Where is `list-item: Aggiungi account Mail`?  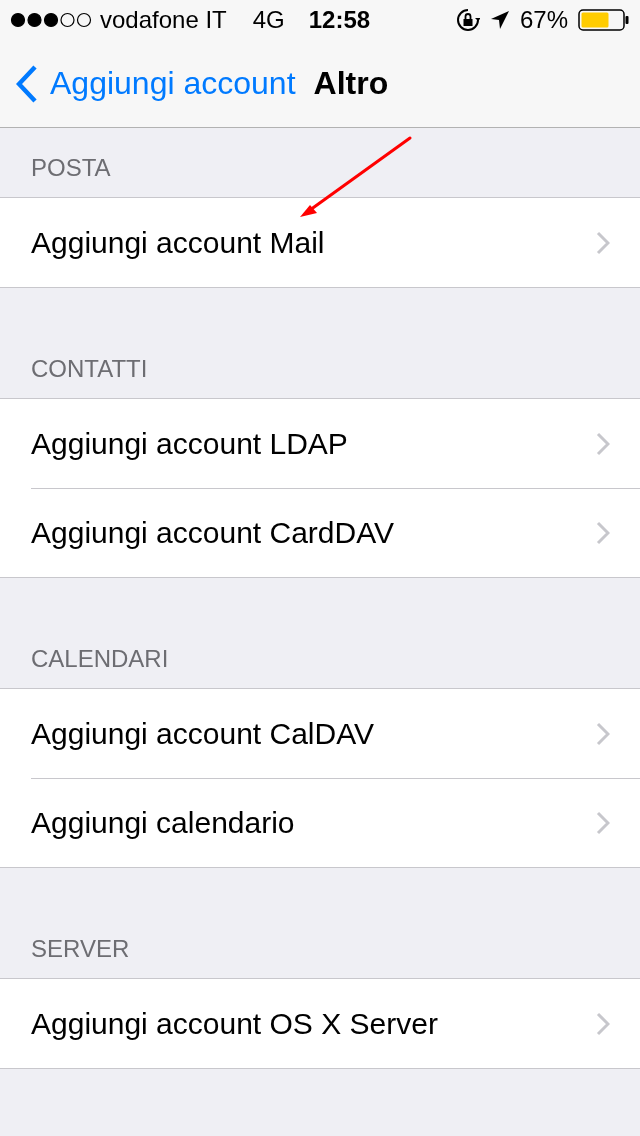 list-item: Aggiungi account Mail is located at coordinates (320, 242).